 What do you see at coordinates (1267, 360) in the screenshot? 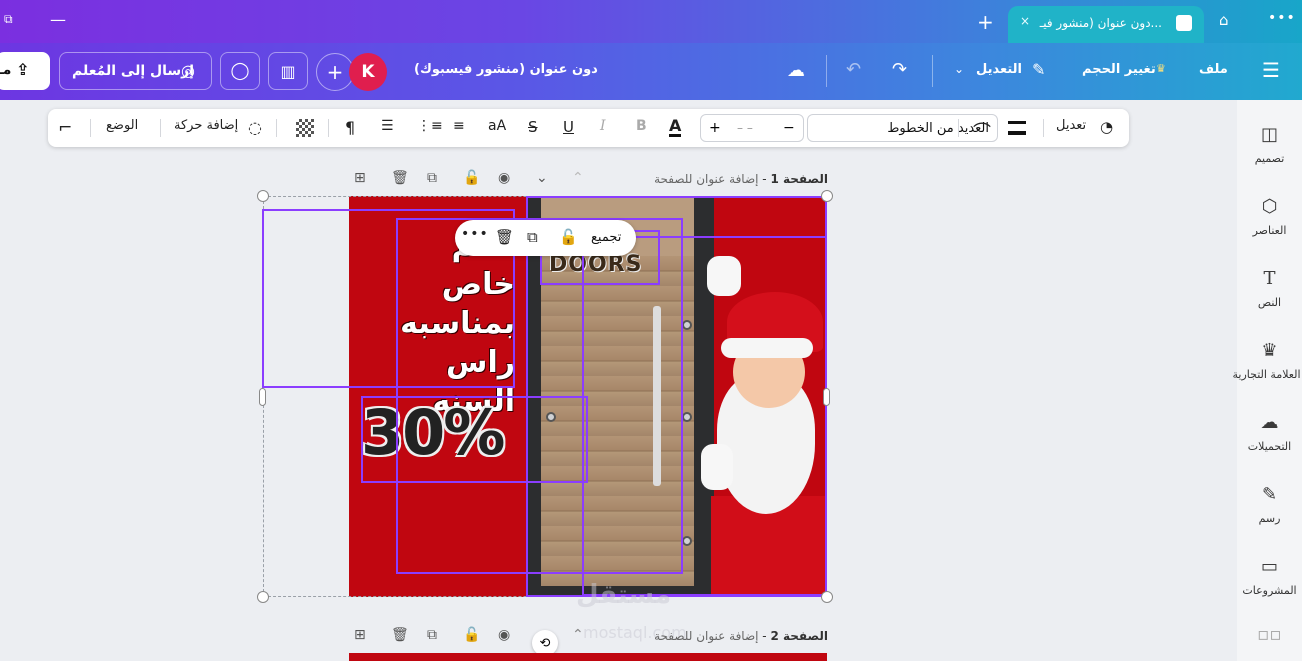
I see `sidebar-item-brand: ♛ العلامة التجارية` at bounding box center [1267, 360].